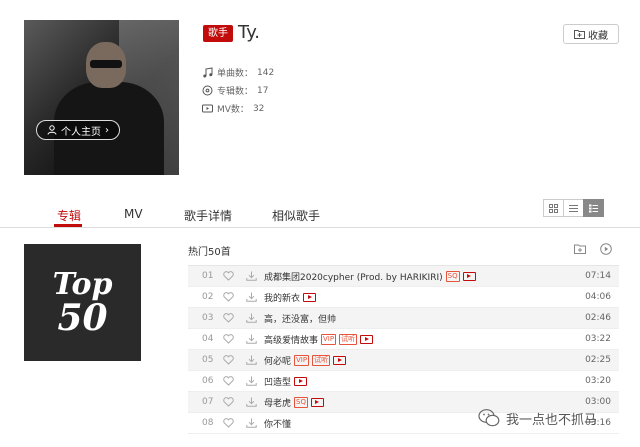 Image resolution: width=640 pixels, height=447 pixels. I want to click on music-note-icon, so click(208, 72).